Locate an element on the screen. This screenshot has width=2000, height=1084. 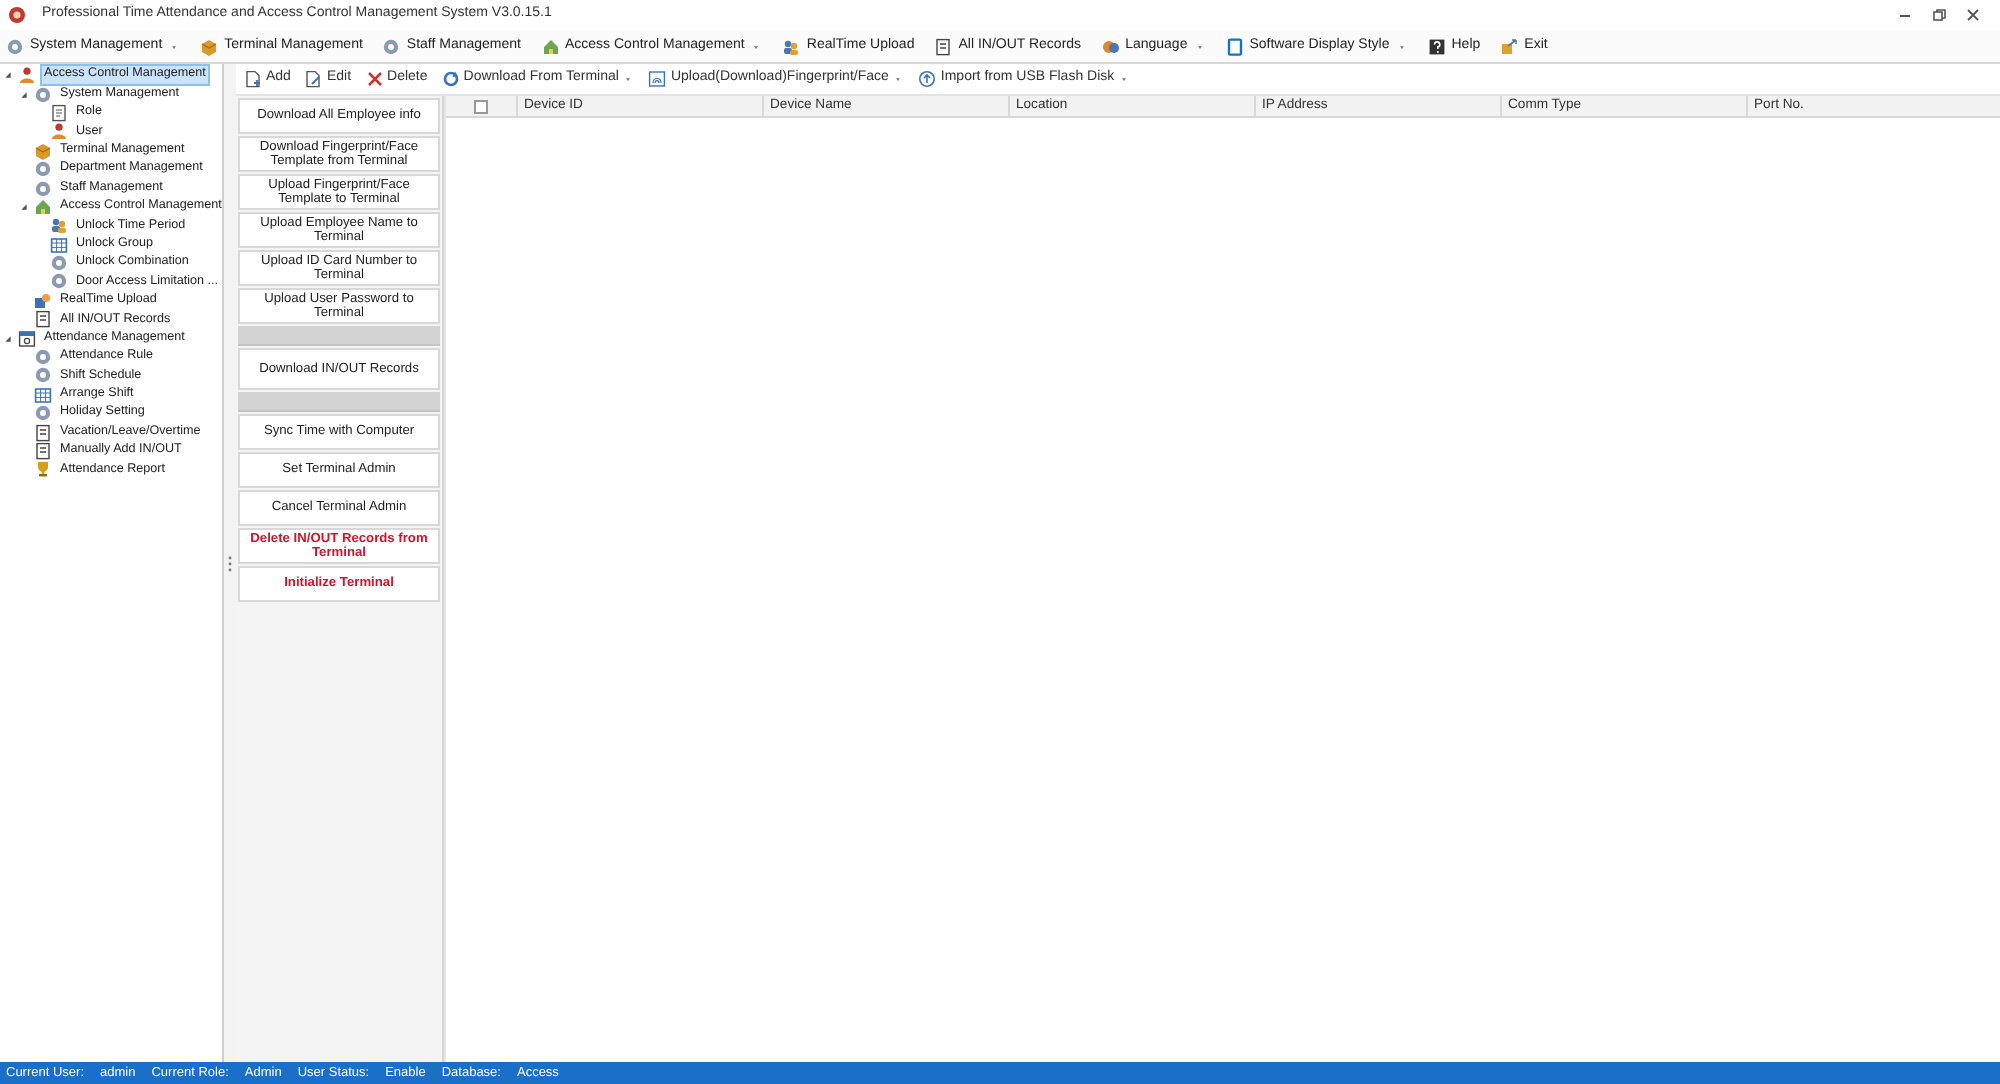
trophy-icon is located at coordinates (43, 469).